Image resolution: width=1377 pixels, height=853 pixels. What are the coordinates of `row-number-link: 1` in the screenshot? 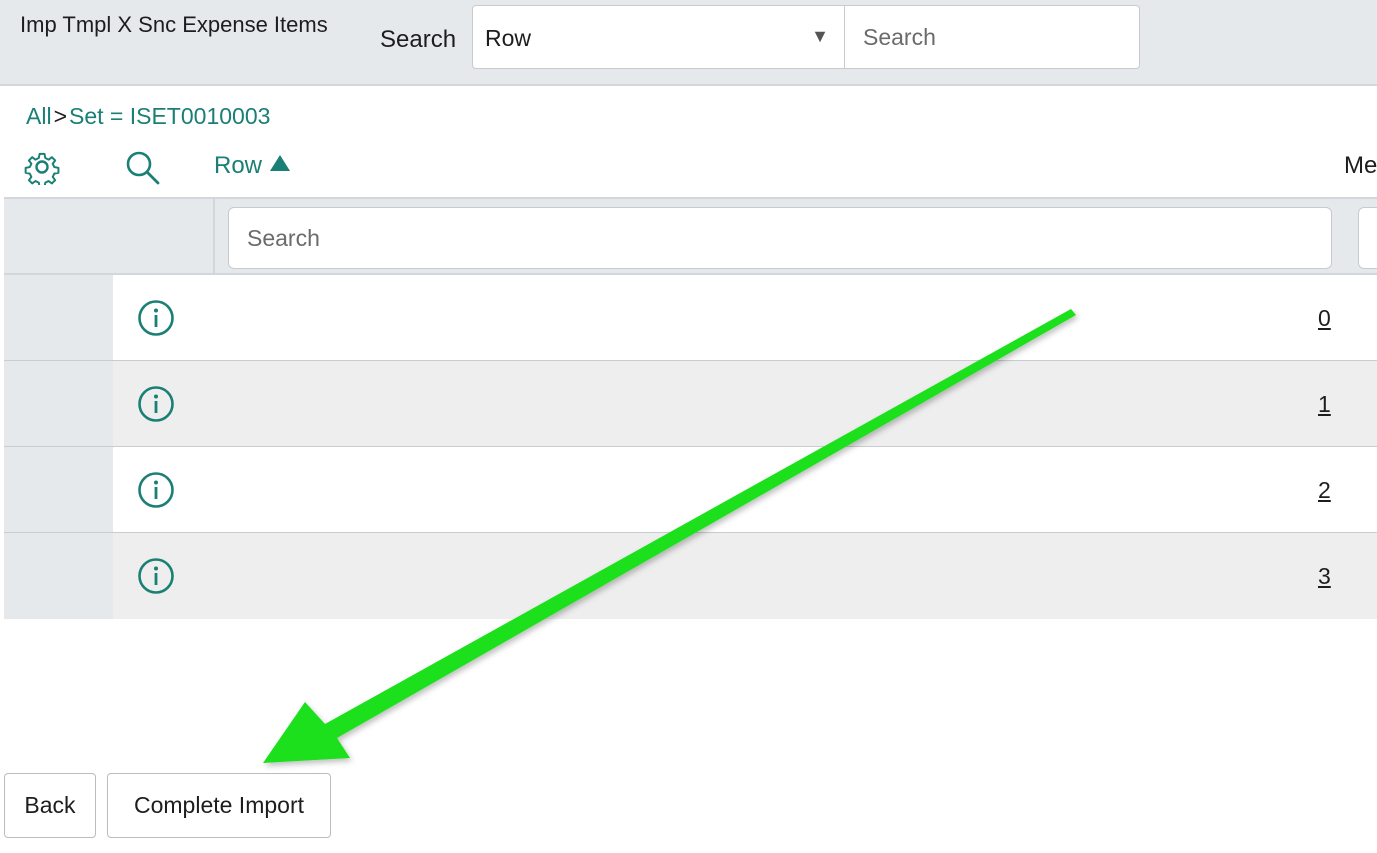 It's located at (1324, 404).